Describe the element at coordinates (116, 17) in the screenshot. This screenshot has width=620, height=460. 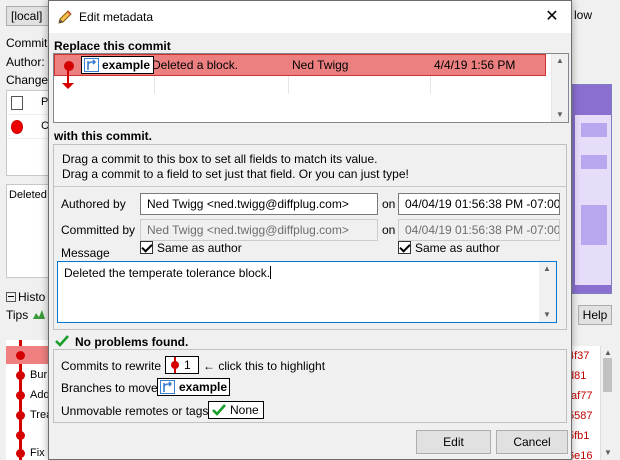
I see `dialog-title: Edit metadata` at that location.